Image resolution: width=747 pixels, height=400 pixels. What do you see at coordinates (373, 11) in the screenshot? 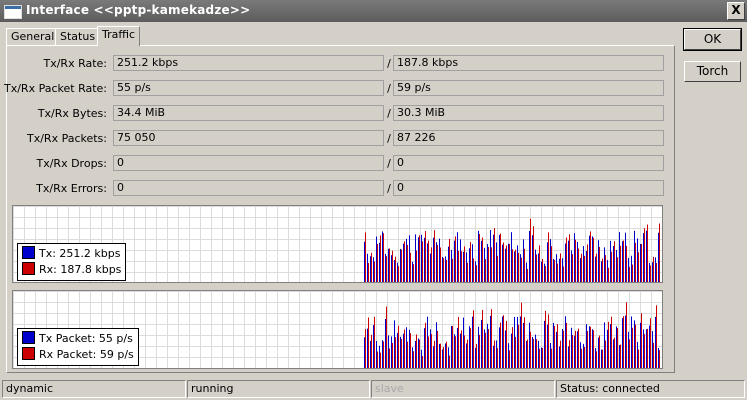
I see `title-bar: Interface <<pptp-kamekadze>> X` at bounding box center [373, 11].